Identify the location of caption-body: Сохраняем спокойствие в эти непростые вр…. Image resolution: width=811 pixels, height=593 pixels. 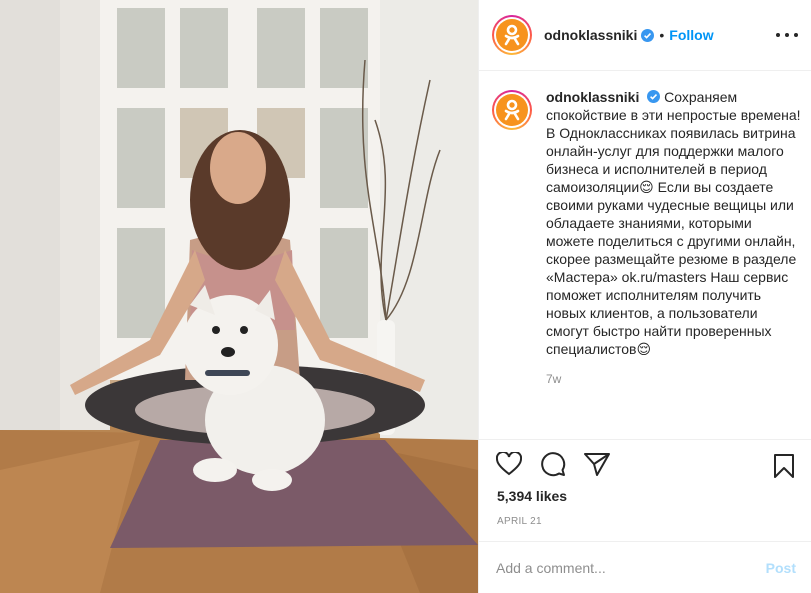
(673, 223).